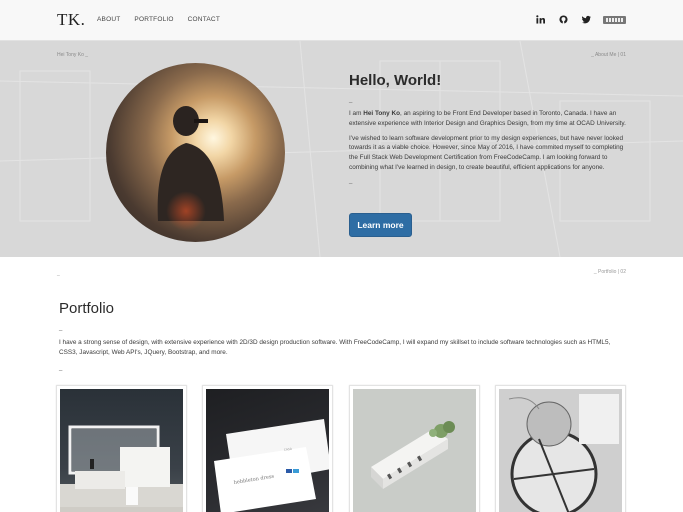 This screenshot has width=683, height=512. What do you see at coordinates (186, 211) in the screenshot?
I see `lens-flare` at bounding box center [186, 211].